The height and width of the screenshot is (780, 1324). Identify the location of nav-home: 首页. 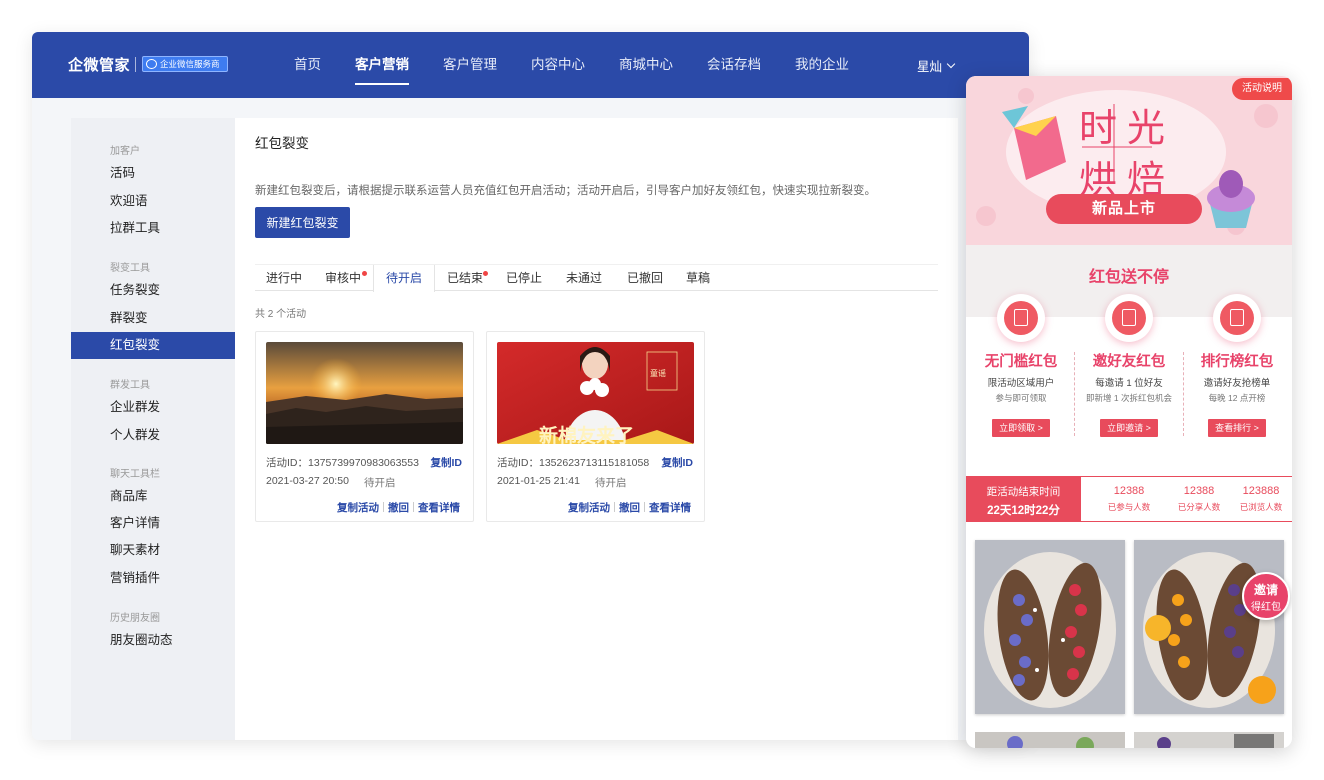
(307, 65).